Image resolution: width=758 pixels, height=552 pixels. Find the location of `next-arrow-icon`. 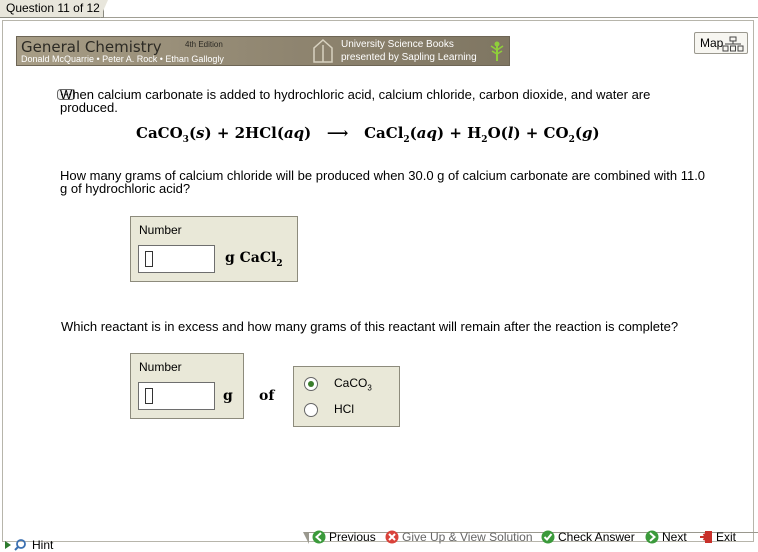

next-arrow-icon is located at coordinates (652, 537).